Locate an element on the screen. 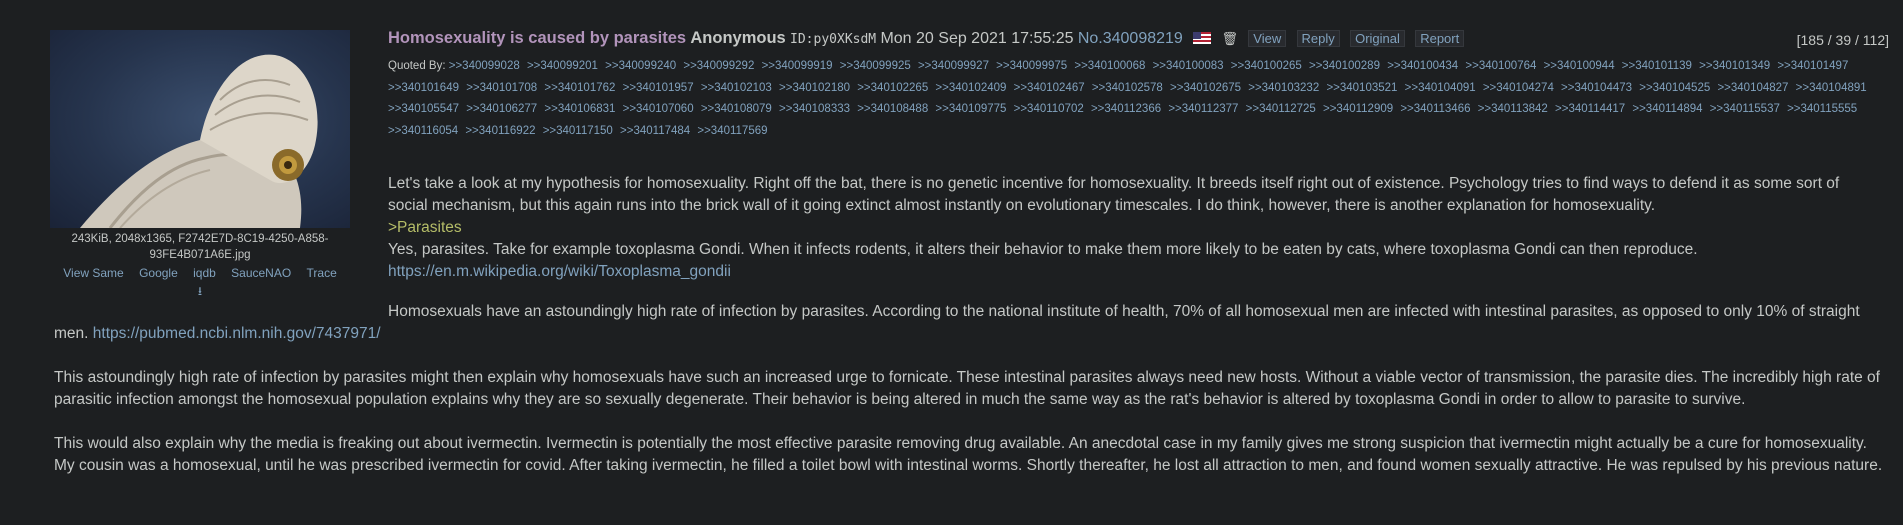  quote-link: >>340117569 is located at coordinates (732, 131).